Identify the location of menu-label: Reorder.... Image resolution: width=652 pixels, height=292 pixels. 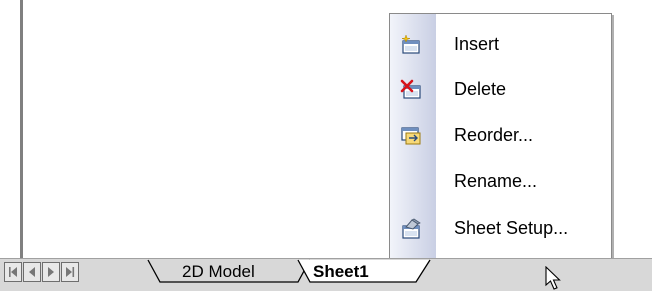
(494, 135).